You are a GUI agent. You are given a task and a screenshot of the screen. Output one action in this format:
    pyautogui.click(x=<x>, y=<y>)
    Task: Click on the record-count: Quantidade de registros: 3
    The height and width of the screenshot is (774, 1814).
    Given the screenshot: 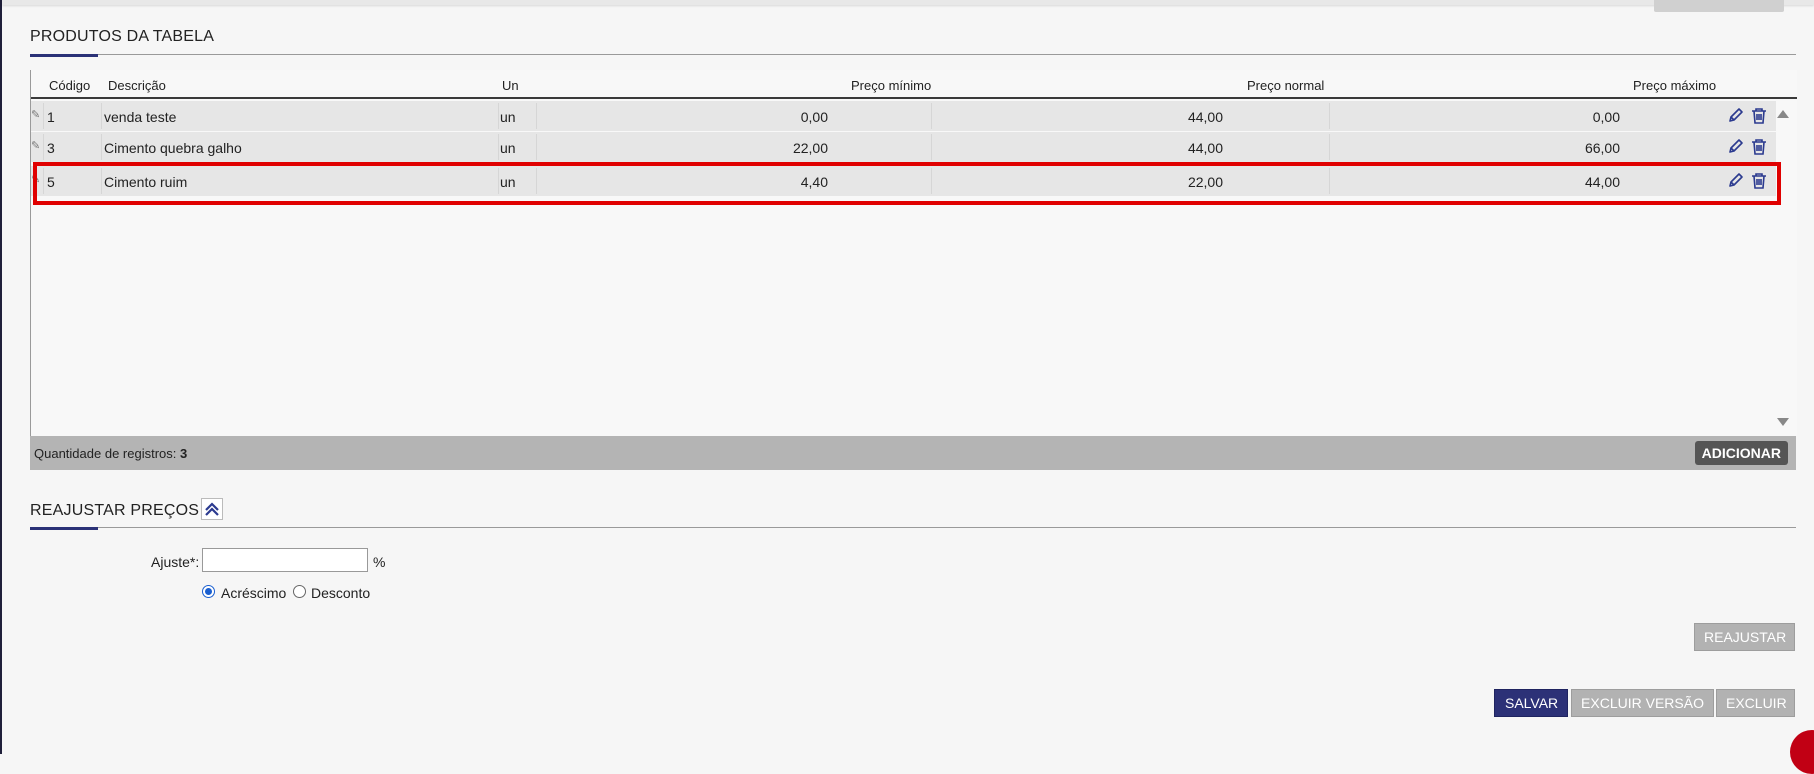 What is the action you would take?
    pyautogui.click(x=110, y=453)
    